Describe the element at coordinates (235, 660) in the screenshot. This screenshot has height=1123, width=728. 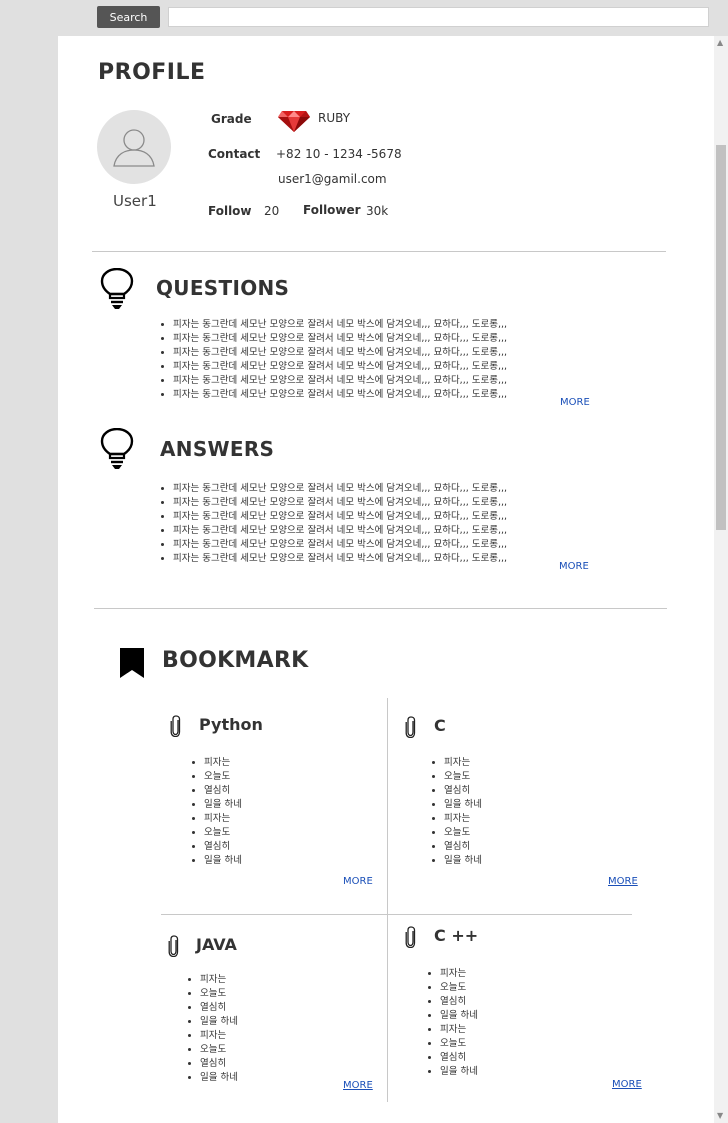
I see `bookmark-title: BOOKMARK` at that location.